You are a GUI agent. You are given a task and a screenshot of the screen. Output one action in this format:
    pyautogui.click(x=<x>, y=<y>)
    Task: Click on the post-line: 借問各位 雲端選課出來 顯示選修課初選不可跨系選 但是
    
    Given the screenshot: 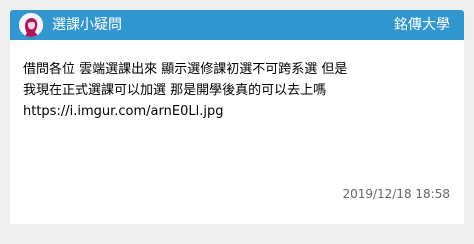 What is the action you would take?
    pyautogui.click(x=185, y=69)
    